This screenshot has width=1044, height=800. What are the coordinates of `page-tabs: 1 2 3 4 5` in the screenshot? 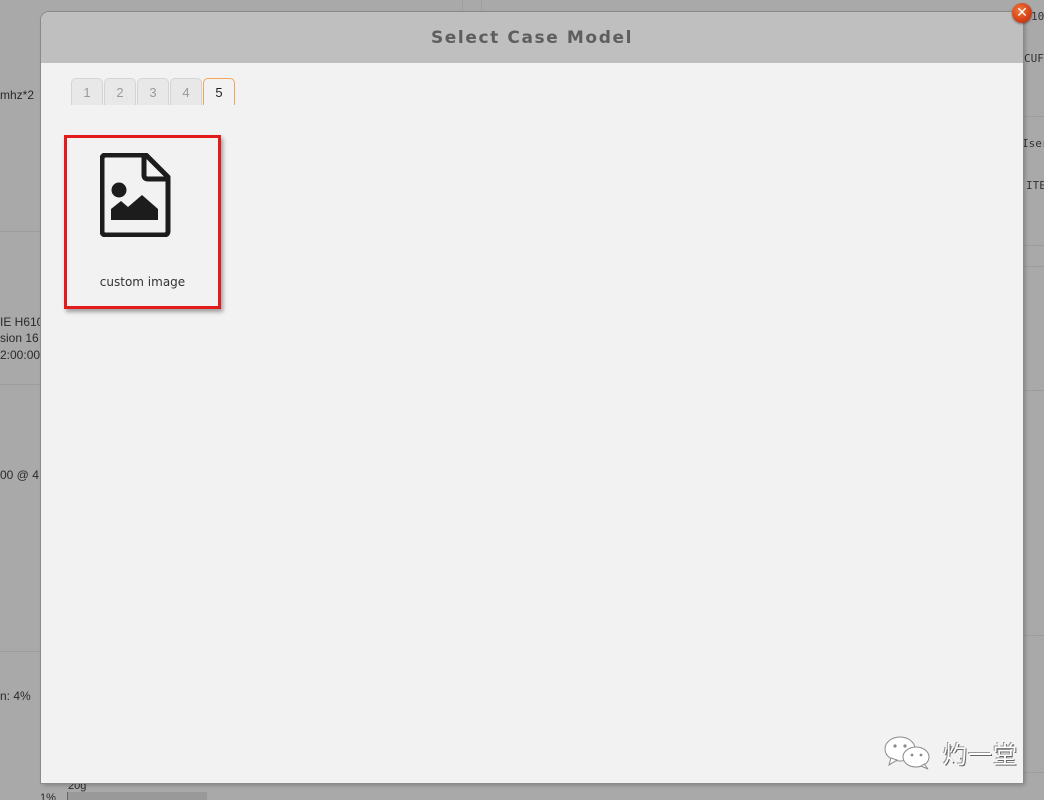 It's located at (153, 91).